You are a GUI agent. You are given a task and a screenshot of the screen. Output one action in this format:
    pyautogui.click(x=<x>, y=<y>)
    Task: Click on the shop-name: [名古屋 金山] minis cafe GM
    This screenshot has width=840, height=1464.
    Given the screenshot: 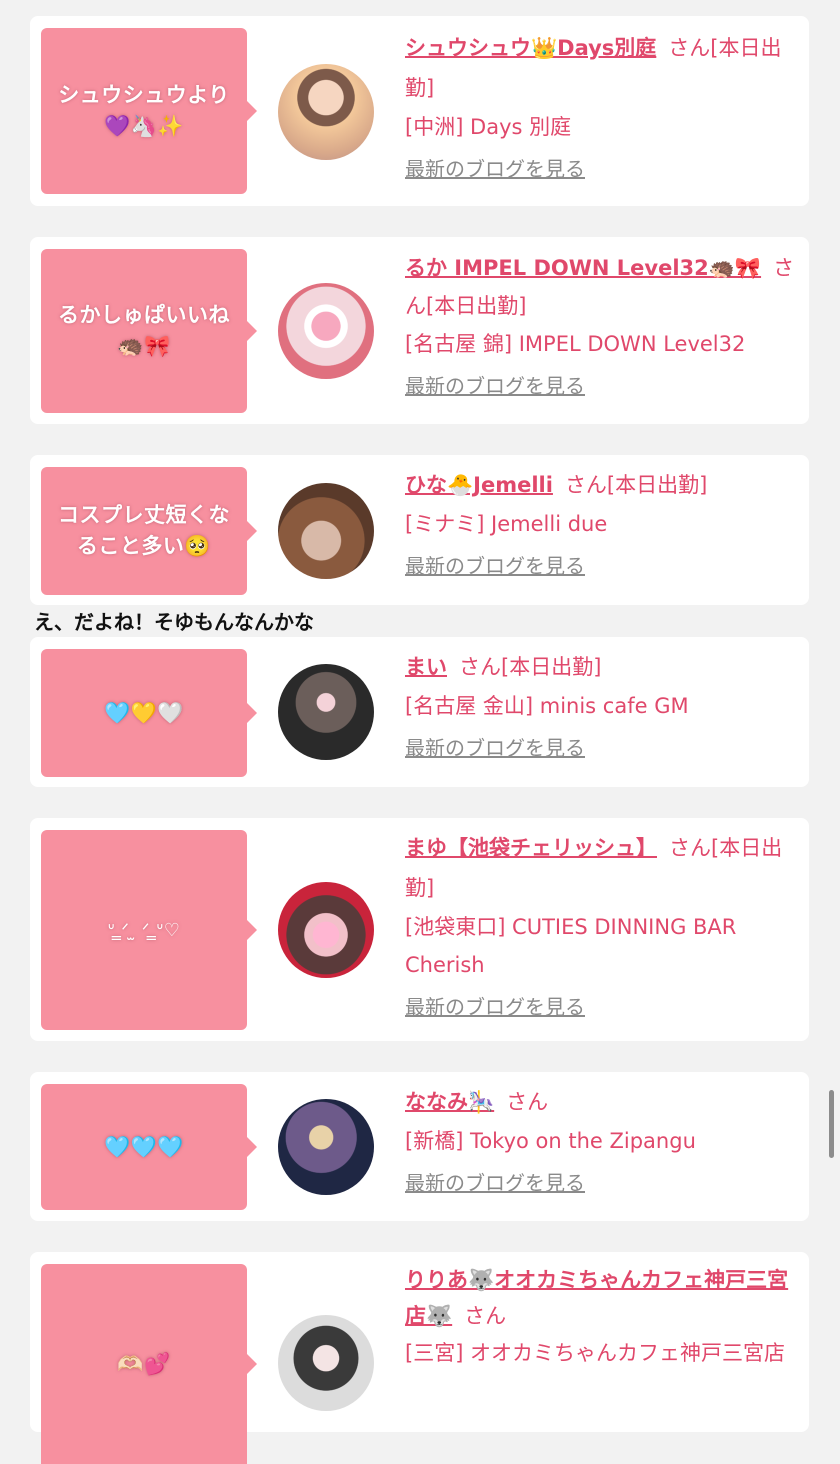 What is the action you would take?
    pyautogui.click(x=547, y=706)
    